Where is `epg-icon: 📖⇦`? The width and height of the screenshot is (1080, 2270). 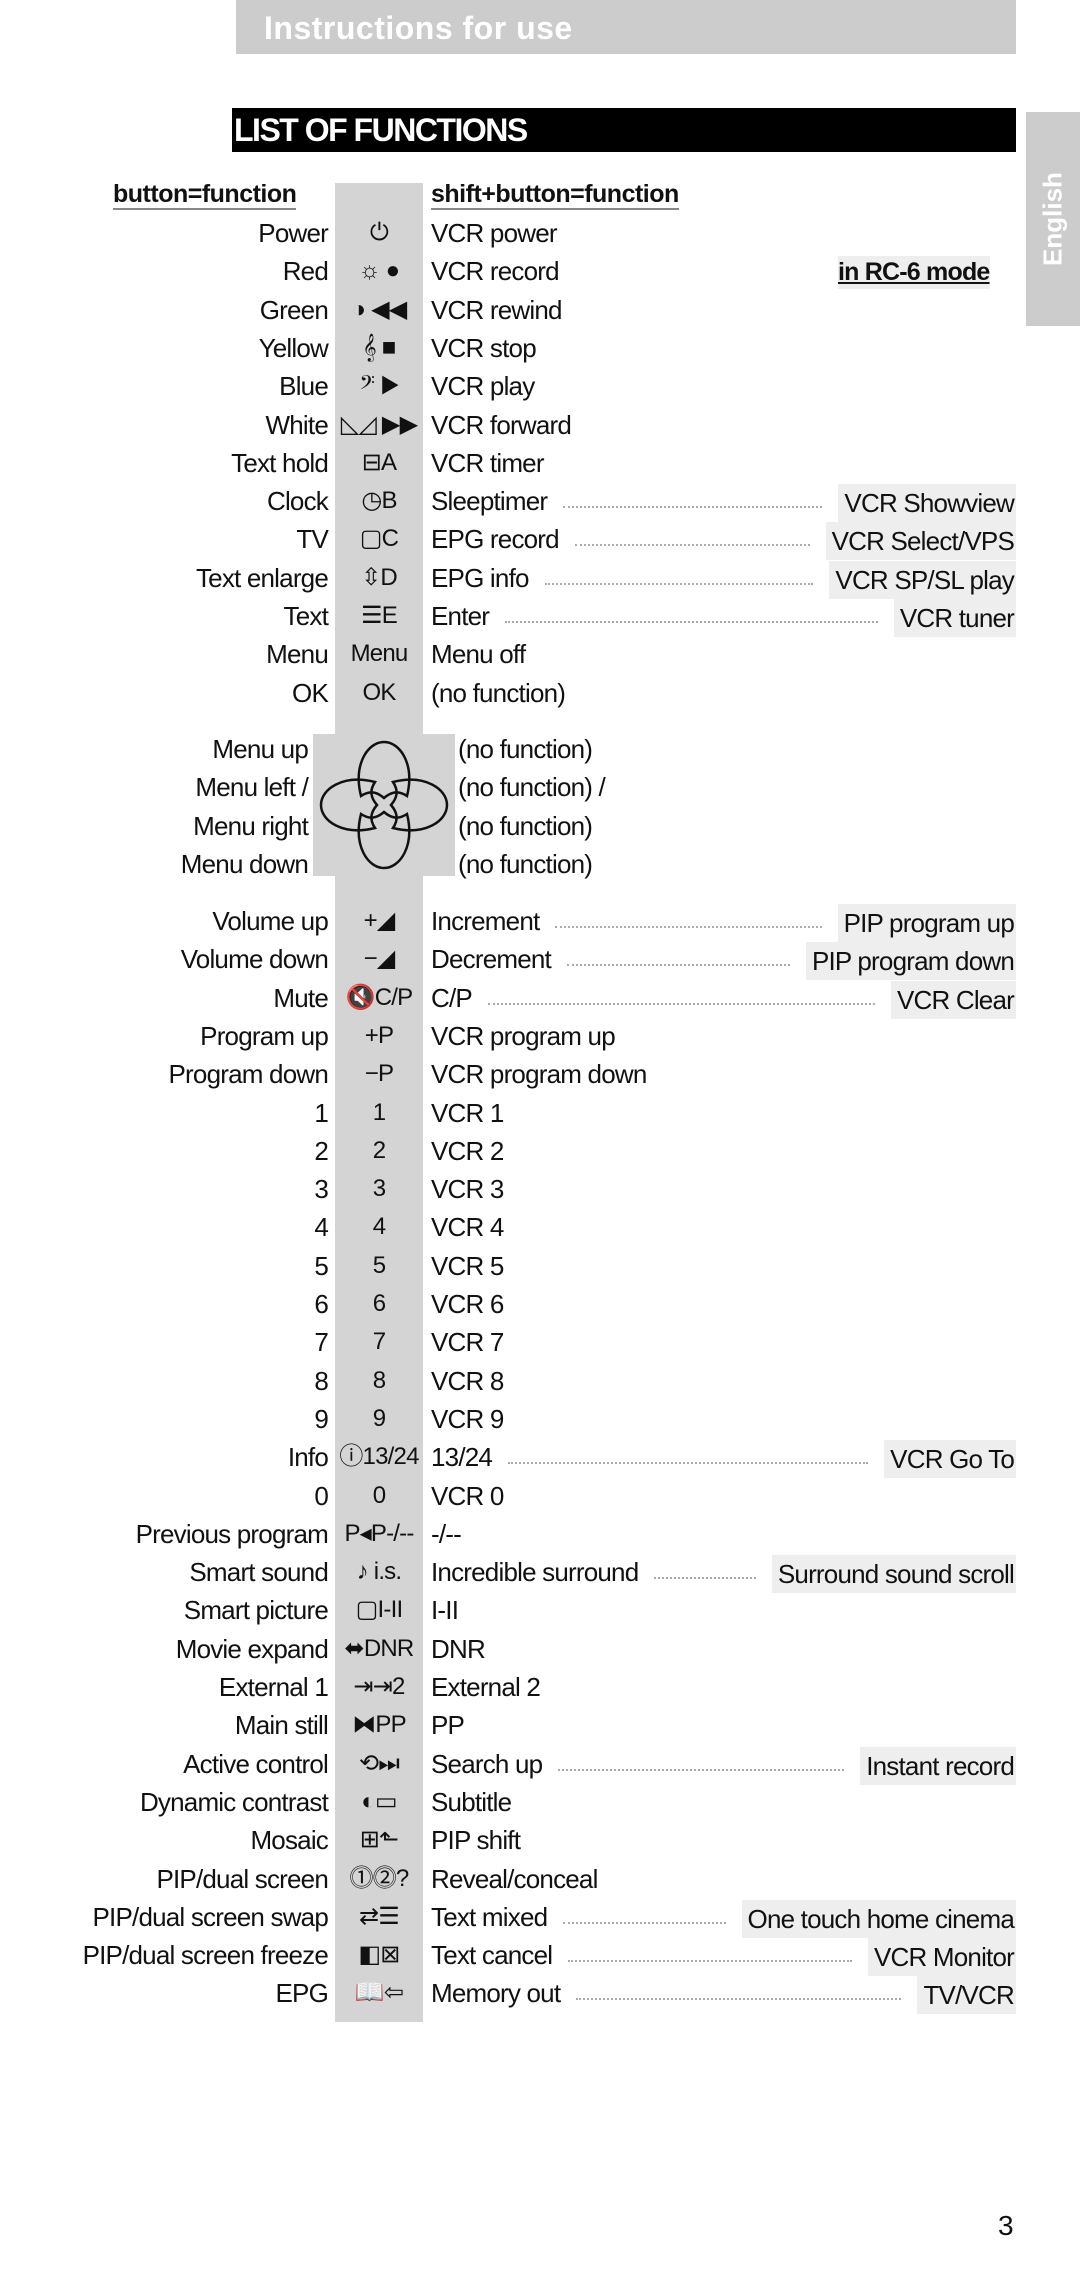
epg-icon: 📖⇦ is located at coordinates (379, 1993).